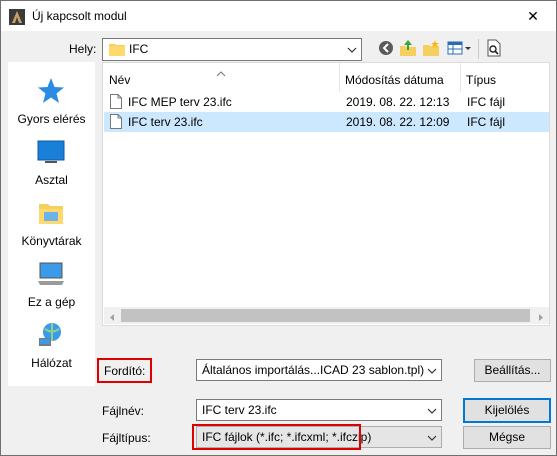  I want to click on preview-button, so click(494, 49).